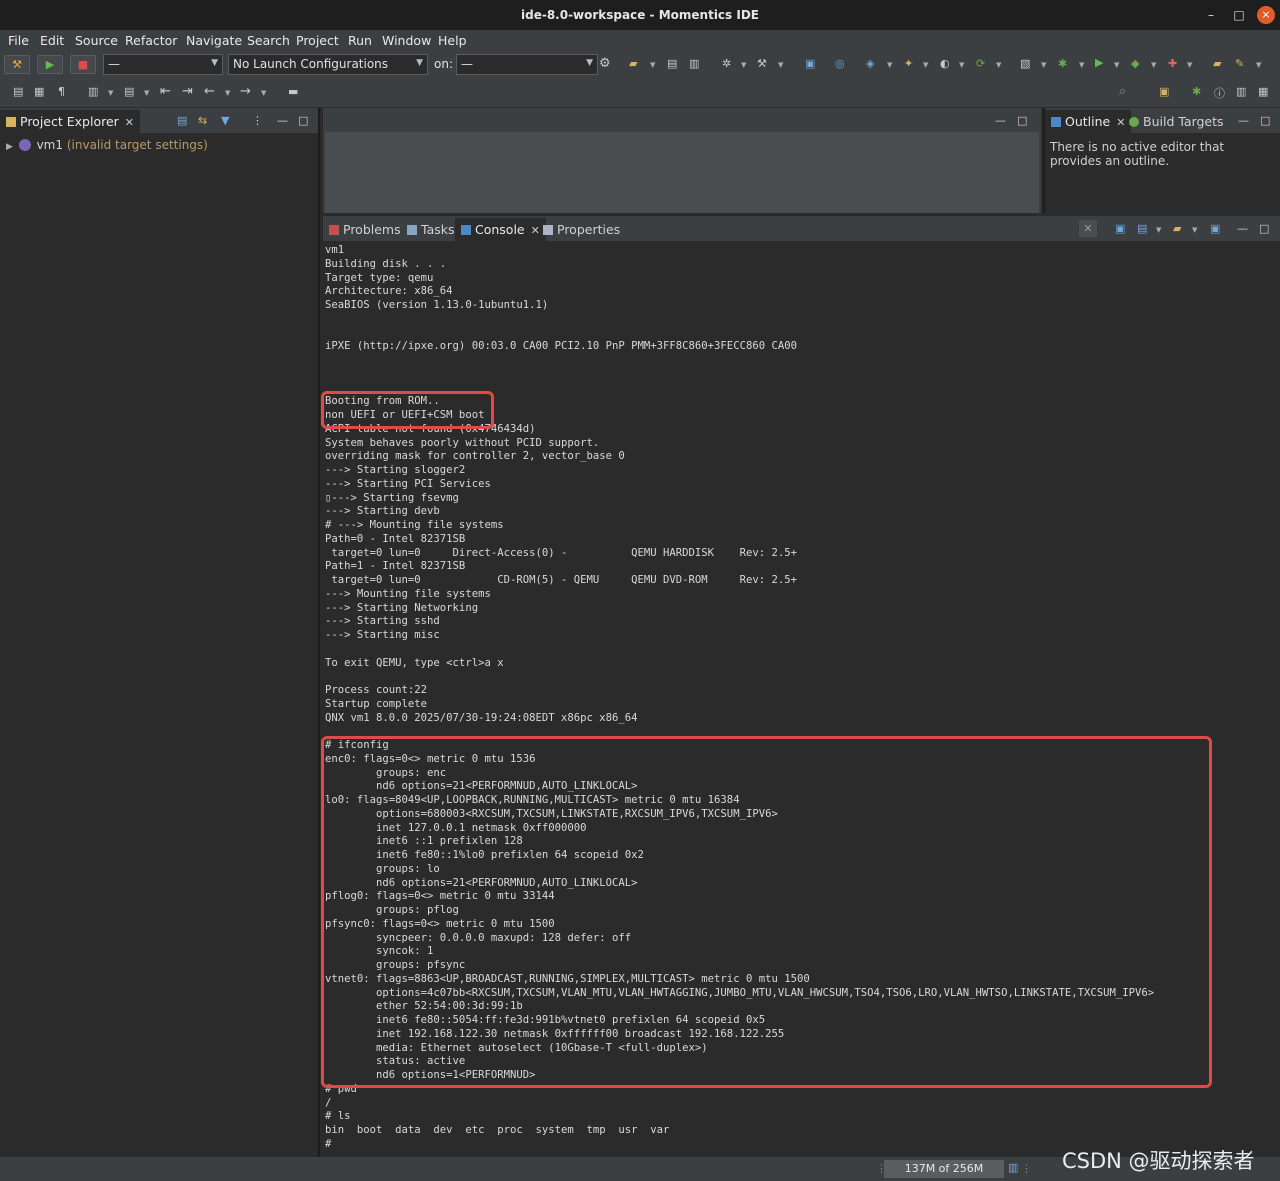  What do you see at coordinates (581, 230) in the screenshot?
I see `tab-properties: Properties` at bounding box center [581, 230].